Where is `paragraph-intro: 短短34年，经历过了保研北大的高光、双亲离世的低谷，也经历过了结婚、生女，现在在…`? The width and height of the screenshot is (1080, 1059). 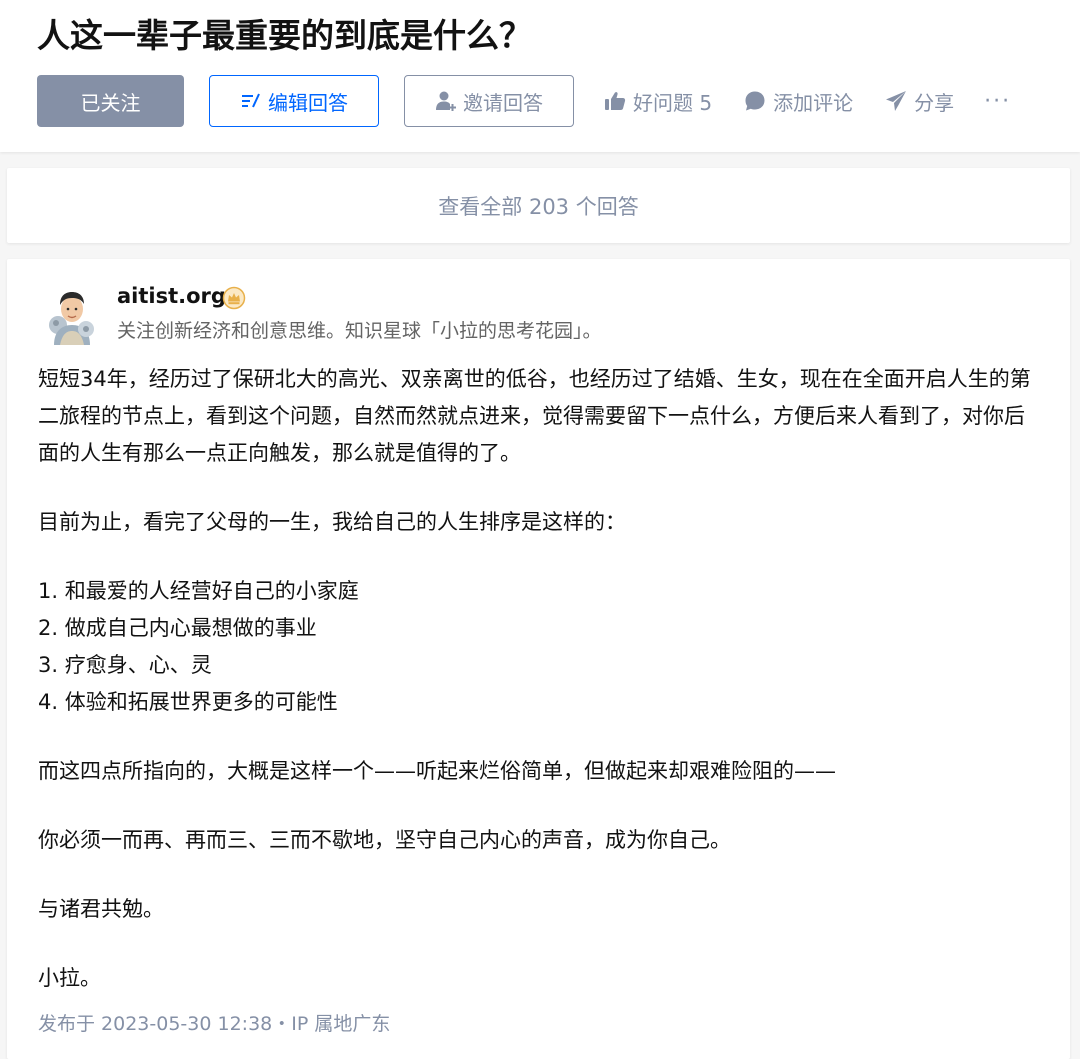 paragraph-intro: 短短34年，经历过了保研北大的高光、双亲离世的低谷，也经历过了结婚、生女，现在在… is located at coordinates (534, 416).